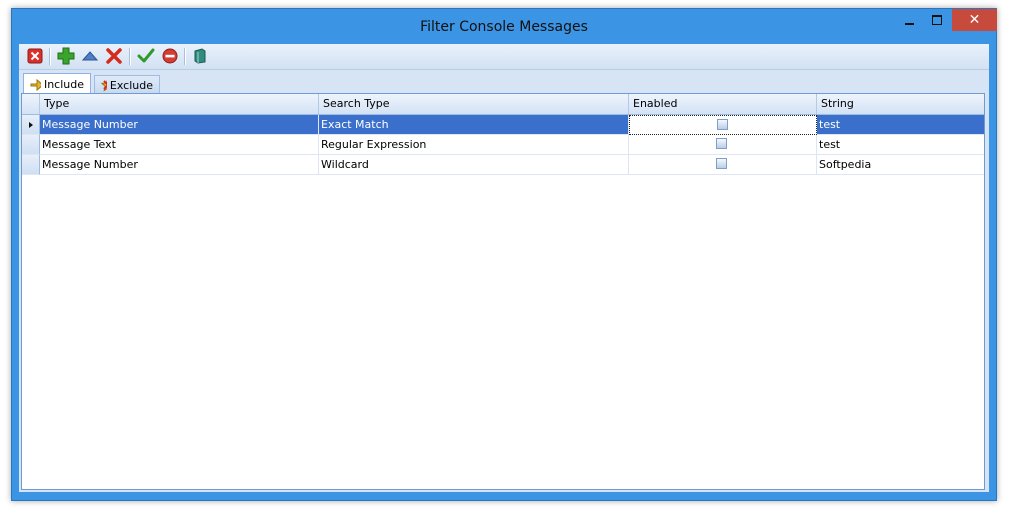 The width and height of the screenshot is (1016, 520). I want to click on minimize-button, so click(909, 20).